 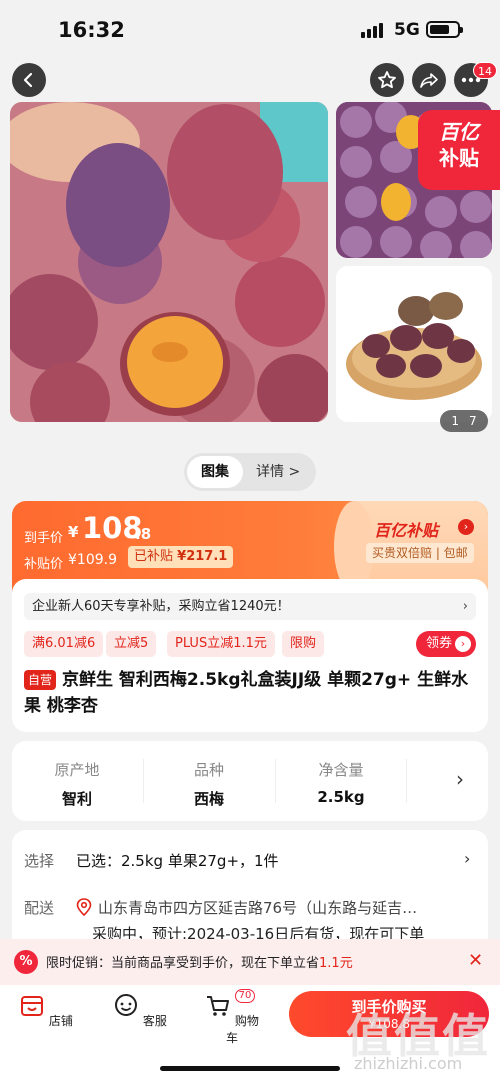 What do you see at coordinates (44, 564) in the screenshot?
I see `subsidy-price-label: 补贴价` at bounding box center [44, 564].